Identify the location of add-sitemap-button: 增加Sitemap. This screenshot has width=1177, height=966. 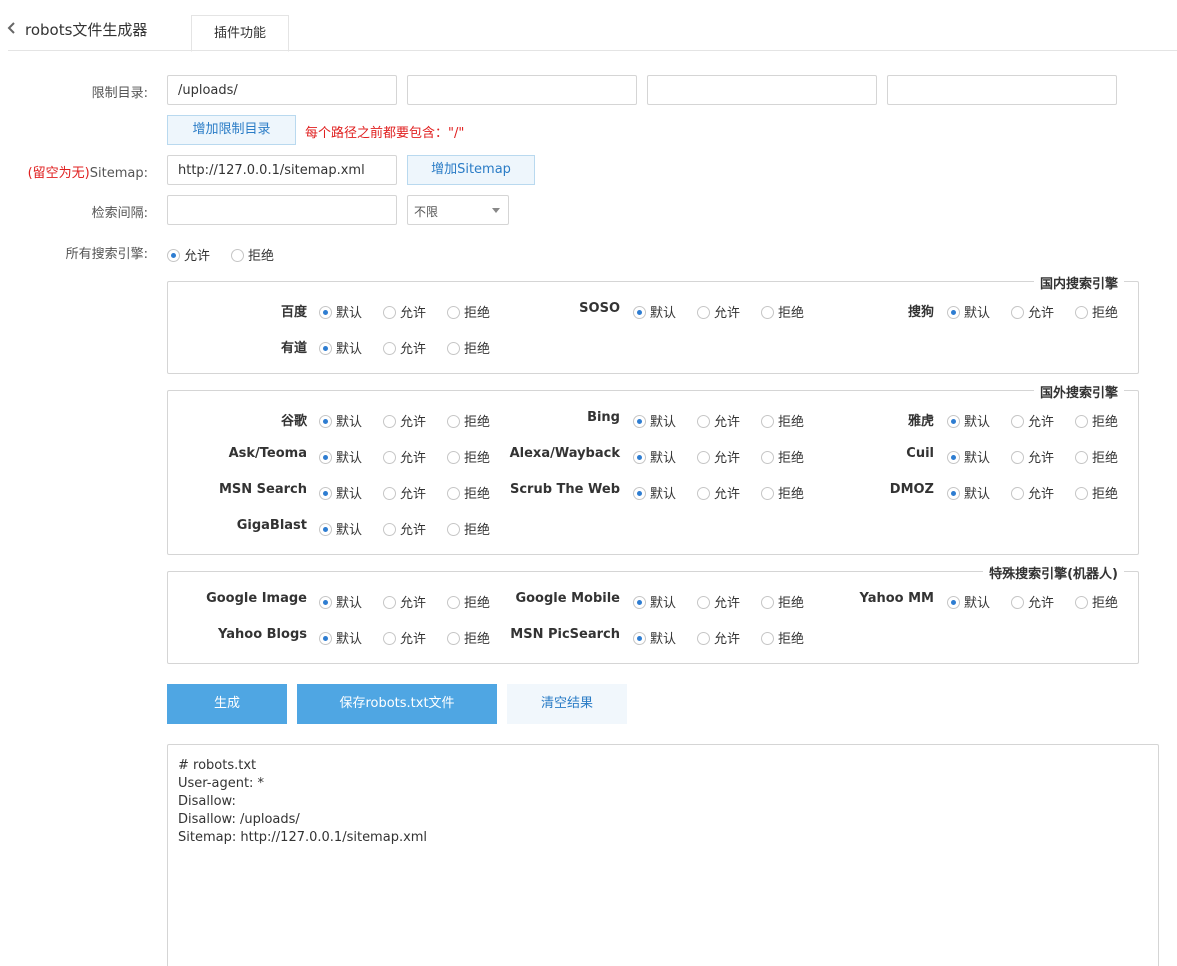
(471, 170).